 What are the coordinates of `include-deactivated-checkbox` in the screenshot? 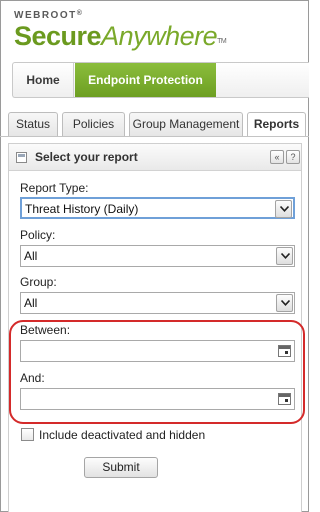 It's located at (27, 434).